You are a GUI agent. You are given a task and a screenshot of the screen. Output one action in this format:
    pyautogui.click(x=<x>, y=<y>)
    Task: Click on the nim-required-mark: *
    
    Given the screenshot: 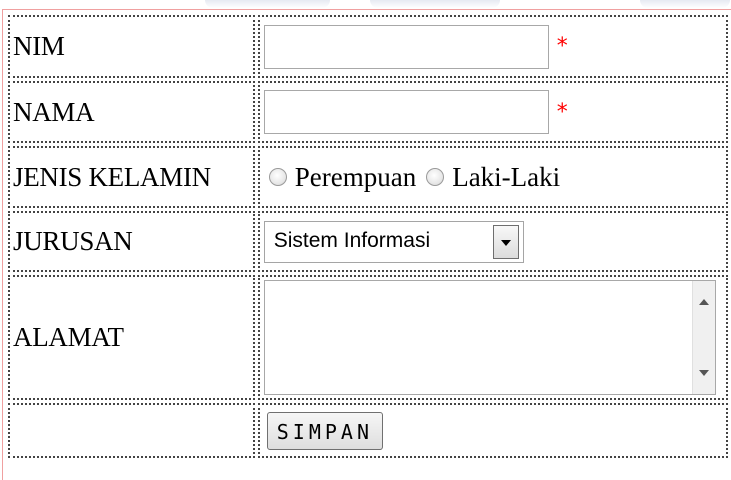 What is the action you would take?
    pyautogui.click(x=562, y=46)
    